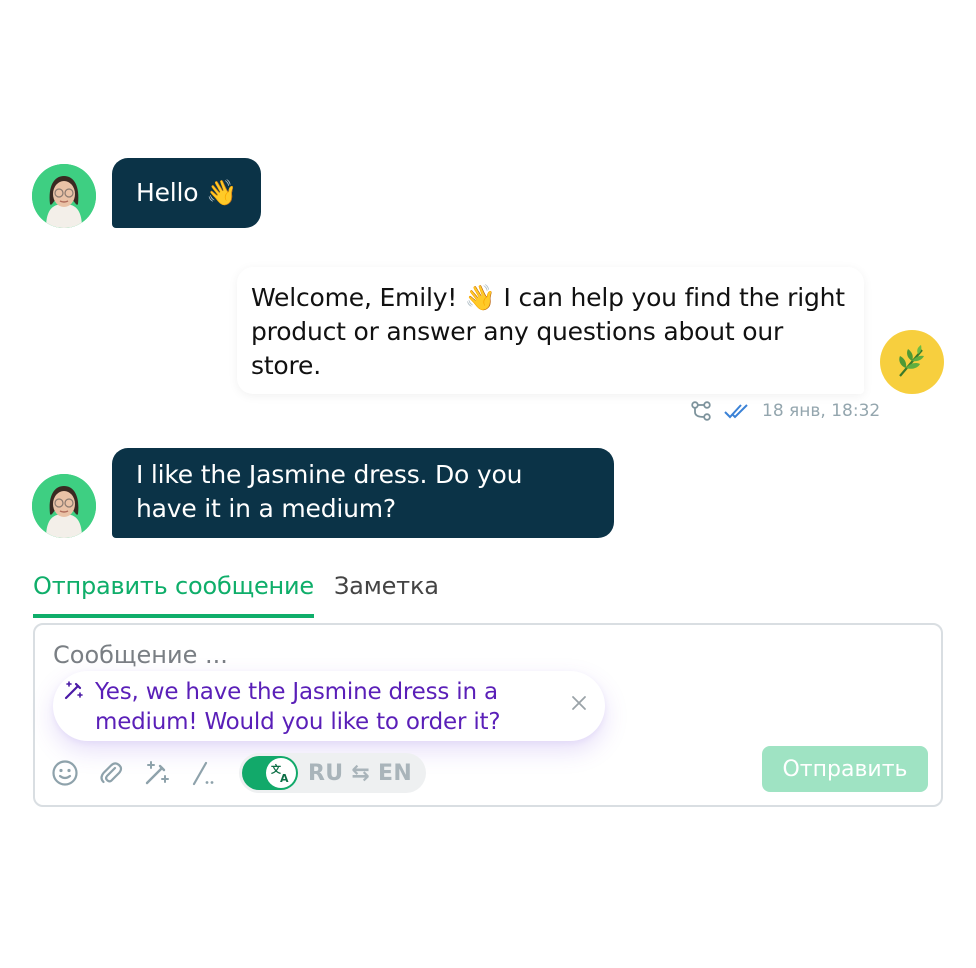 The width and height of the screenshot is (976, 968). What do you see at coordinates (701, 411) in the screenshot?
I see `flow-icon` at bounding box center [701, 411].